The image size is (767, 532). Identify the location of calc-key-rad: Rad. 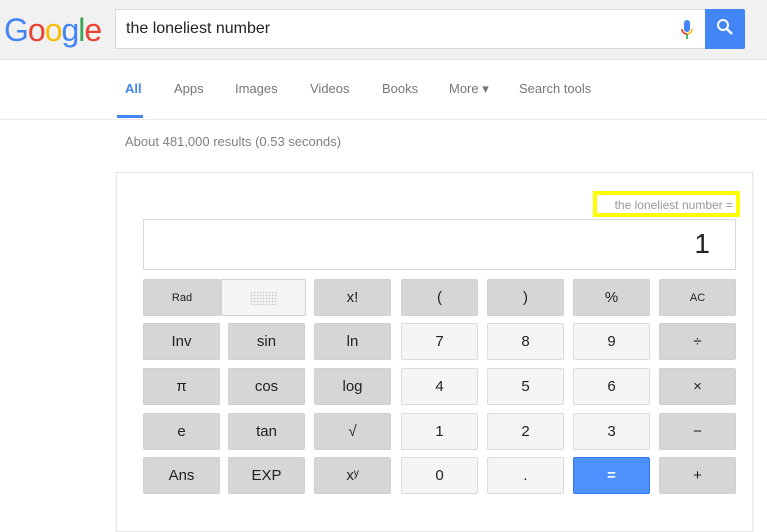
(182, 297).